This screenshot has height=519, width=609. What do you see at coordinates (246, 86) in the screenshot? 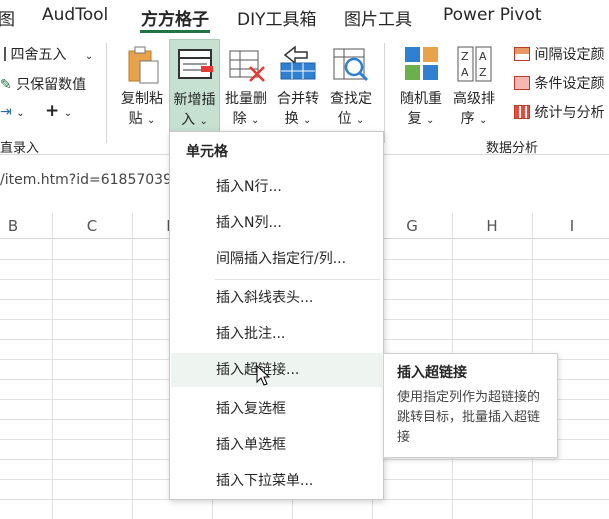
I see `batch-delete-button: 批量删 除 ⌄` at bounding box center [246, 86].